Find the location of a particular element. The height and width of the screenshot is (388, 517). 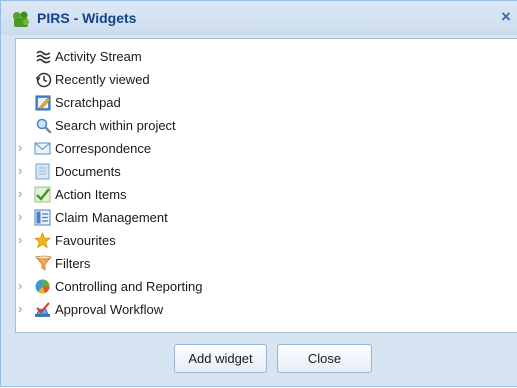

tree-item-label: Approval Workflow is located at coordinates (109, 309).